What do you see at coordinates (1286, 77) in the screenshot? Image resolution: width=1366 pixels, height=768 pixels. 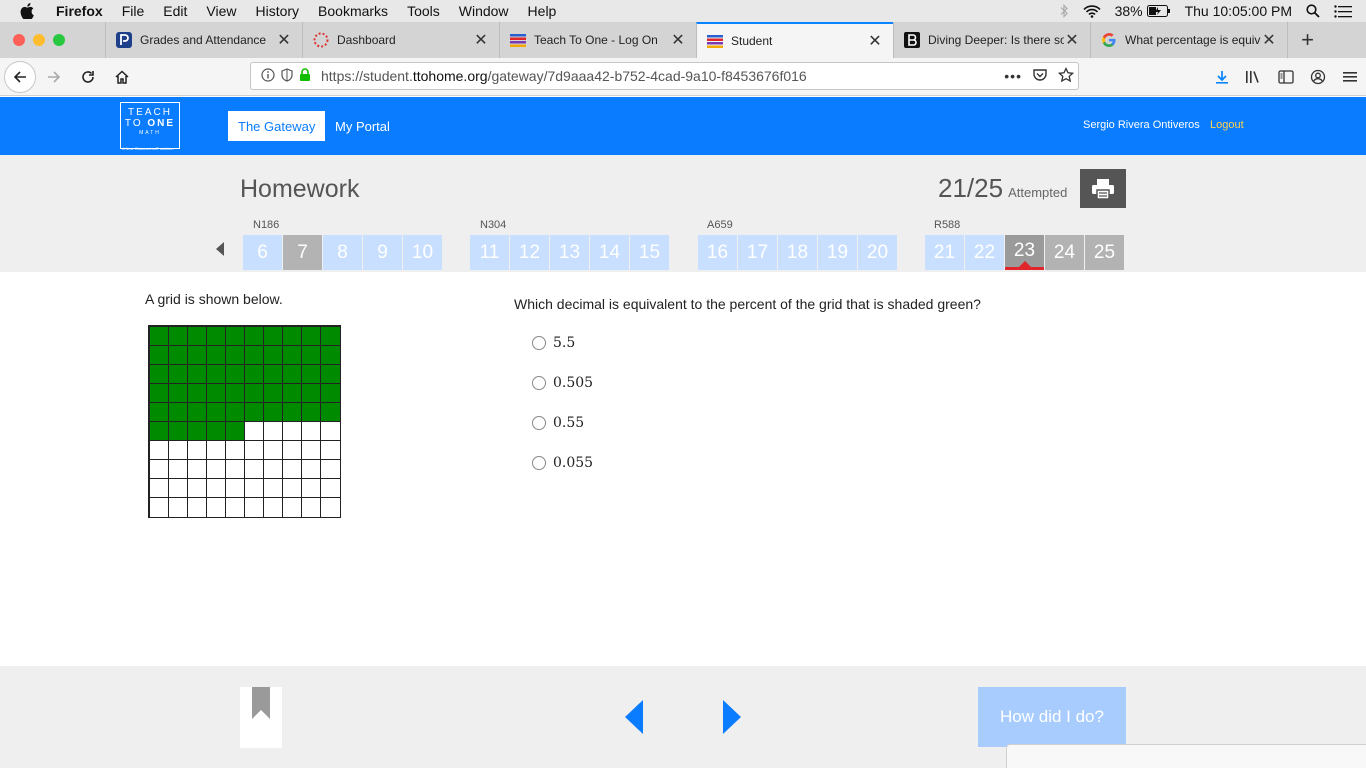 I see `sidebar-icon` at bounding box center [1286, 77].